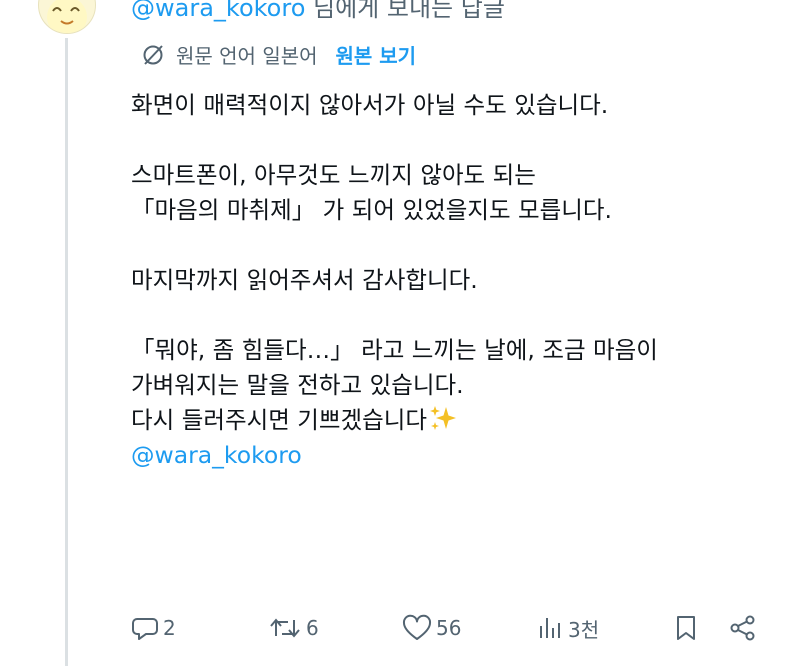 Image resolution: width=800 pixels, height=666 pixels. What do you see at coordinates (371, 210) in the screenshot?
I see `tweet-line: 「마음의 마취제」 가 되어 있었을지도 모릅니다.` at bounding box center [371, 210].